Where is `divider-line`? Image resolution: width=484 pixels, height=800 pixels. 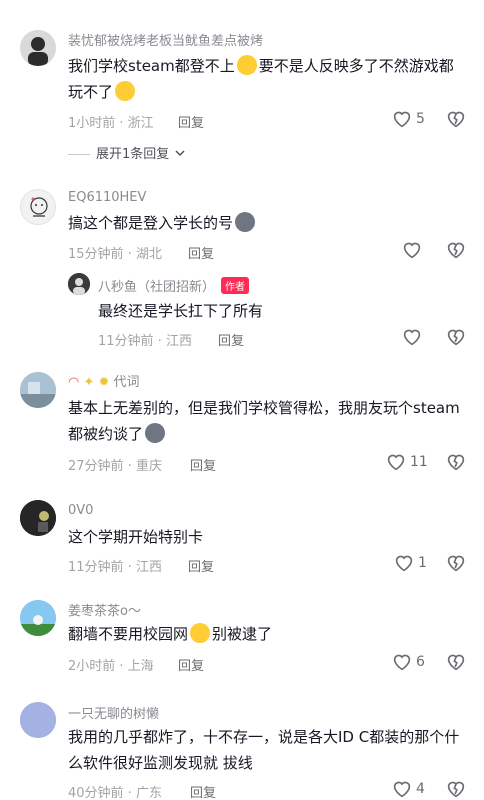 divider-line is located at coordinates (79, 154).